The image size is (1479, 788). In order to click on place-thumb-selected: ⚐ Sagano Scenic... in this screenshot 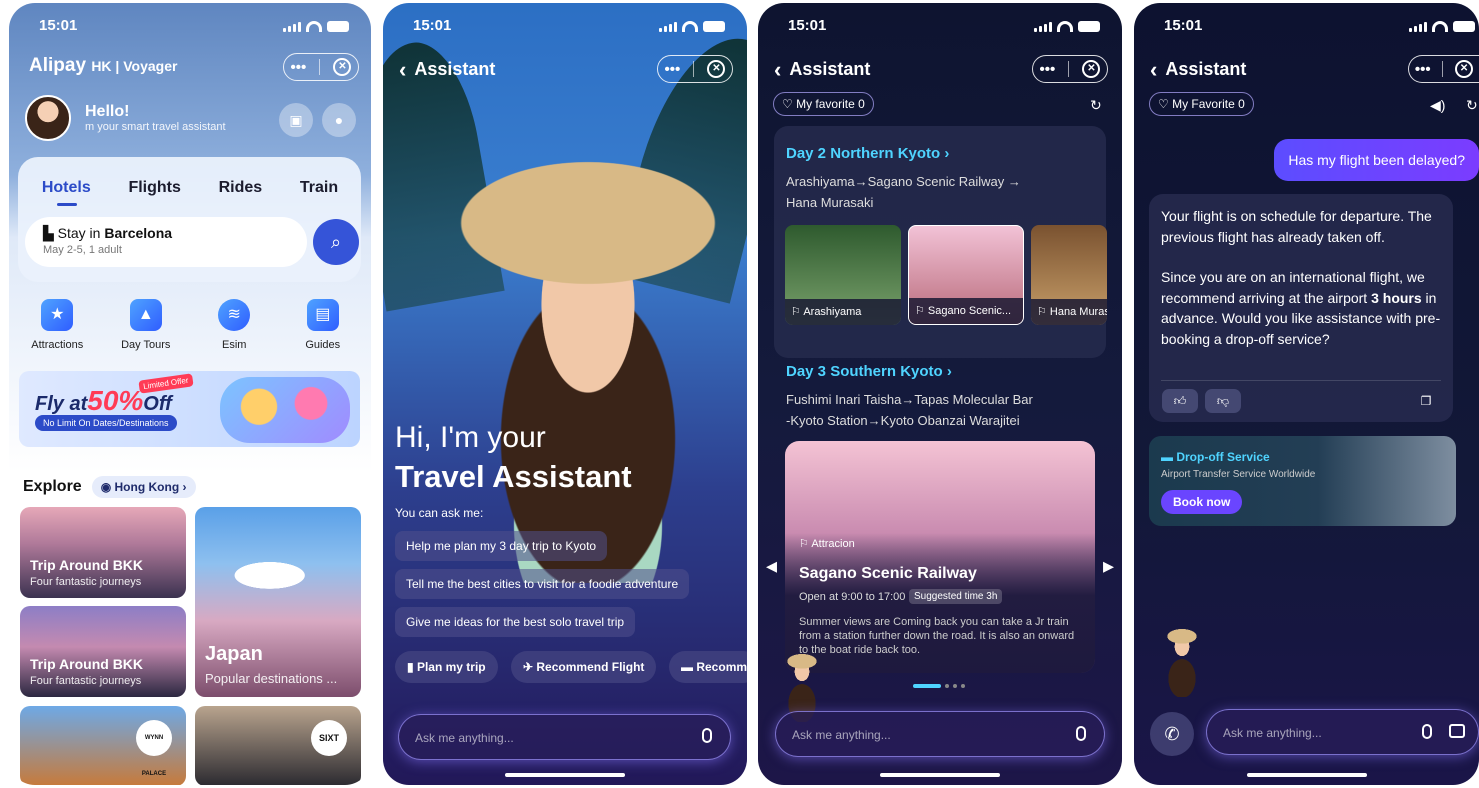, I will do `click(966, 275)`.